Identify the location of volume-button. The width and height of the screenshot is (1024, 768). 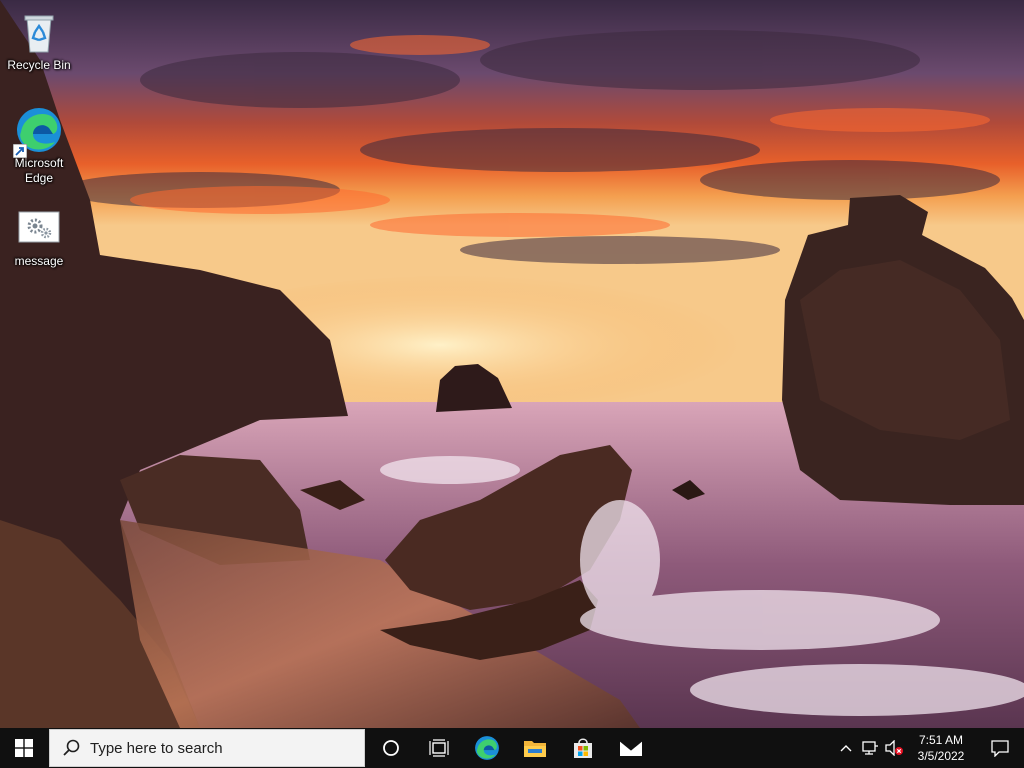
(894, 748).